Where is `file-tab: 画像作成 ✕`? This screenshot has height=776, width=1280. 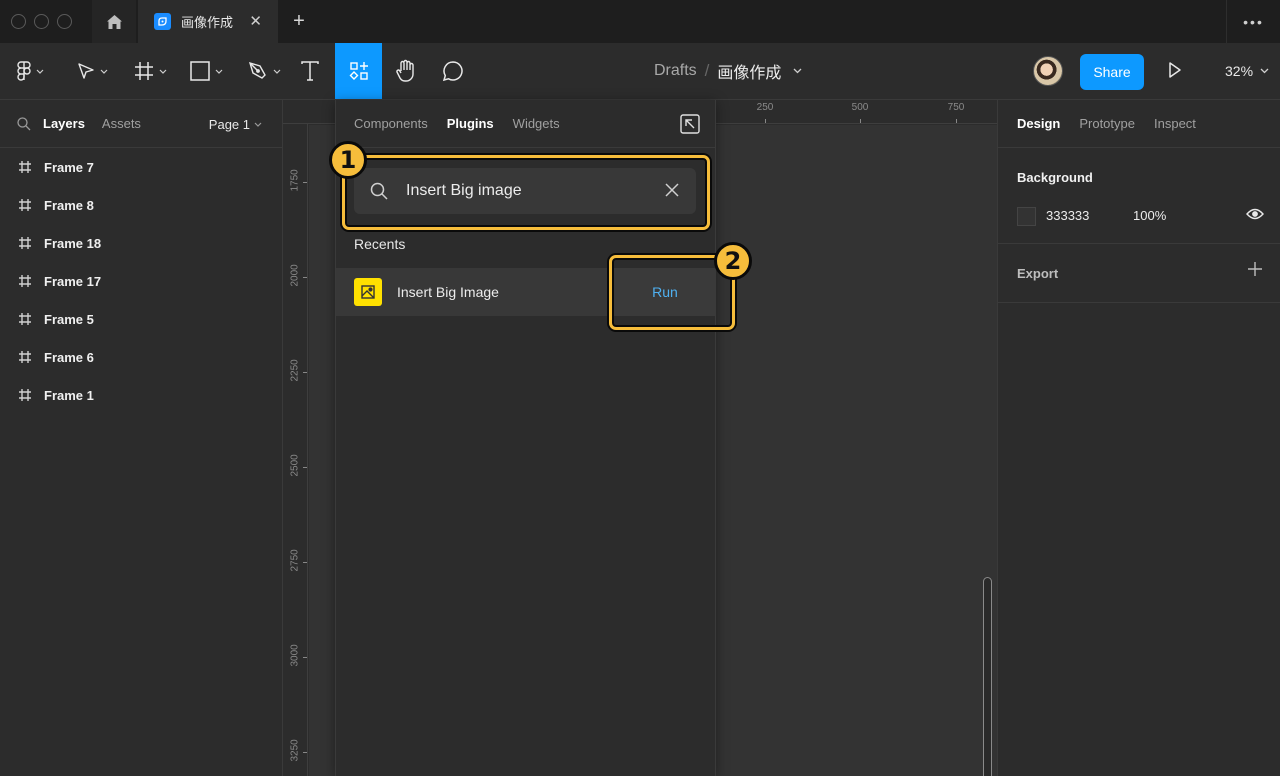
file-tab: 画像作成 ✕ is located at coordinates (208, 21).